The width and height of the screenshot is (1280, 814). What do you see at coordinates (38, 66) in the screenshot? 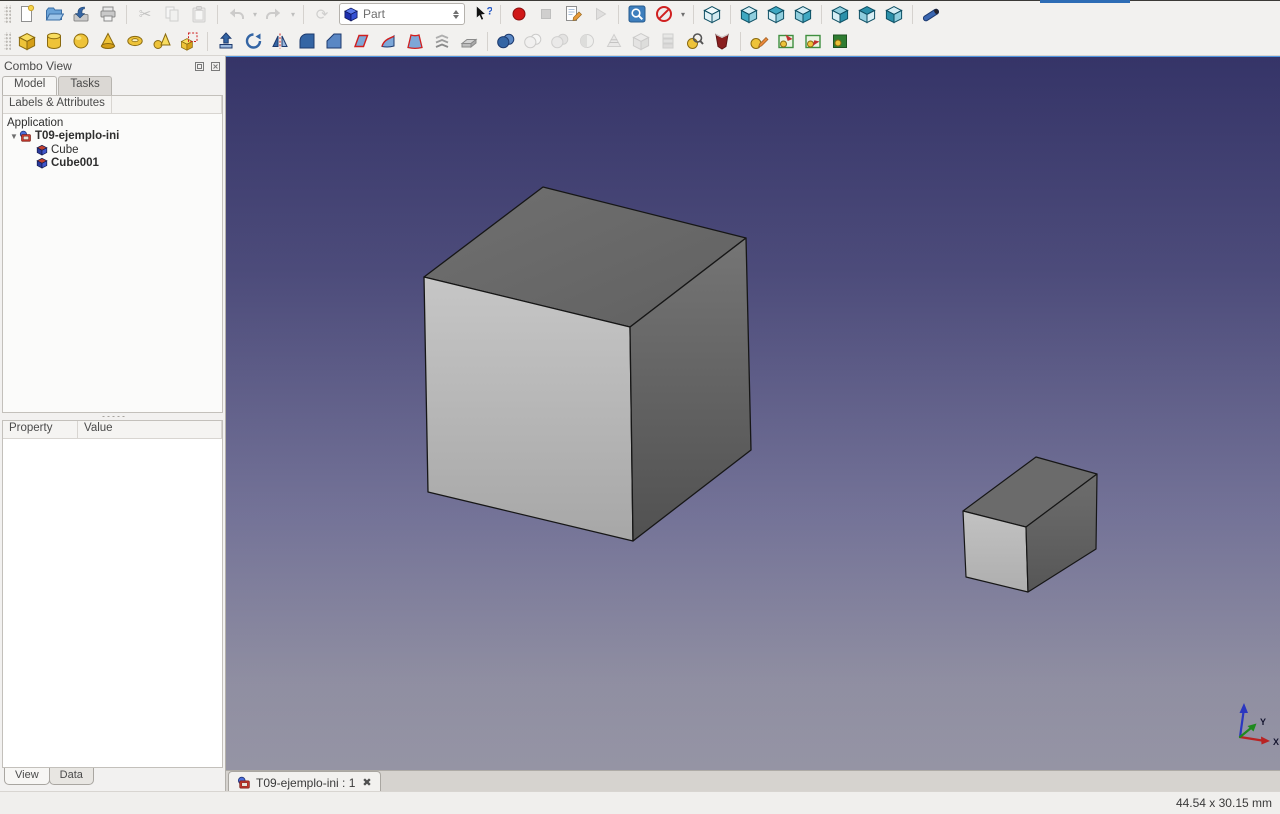
I see `combo-view-title: Combo View` at bounding box center [38, 66].